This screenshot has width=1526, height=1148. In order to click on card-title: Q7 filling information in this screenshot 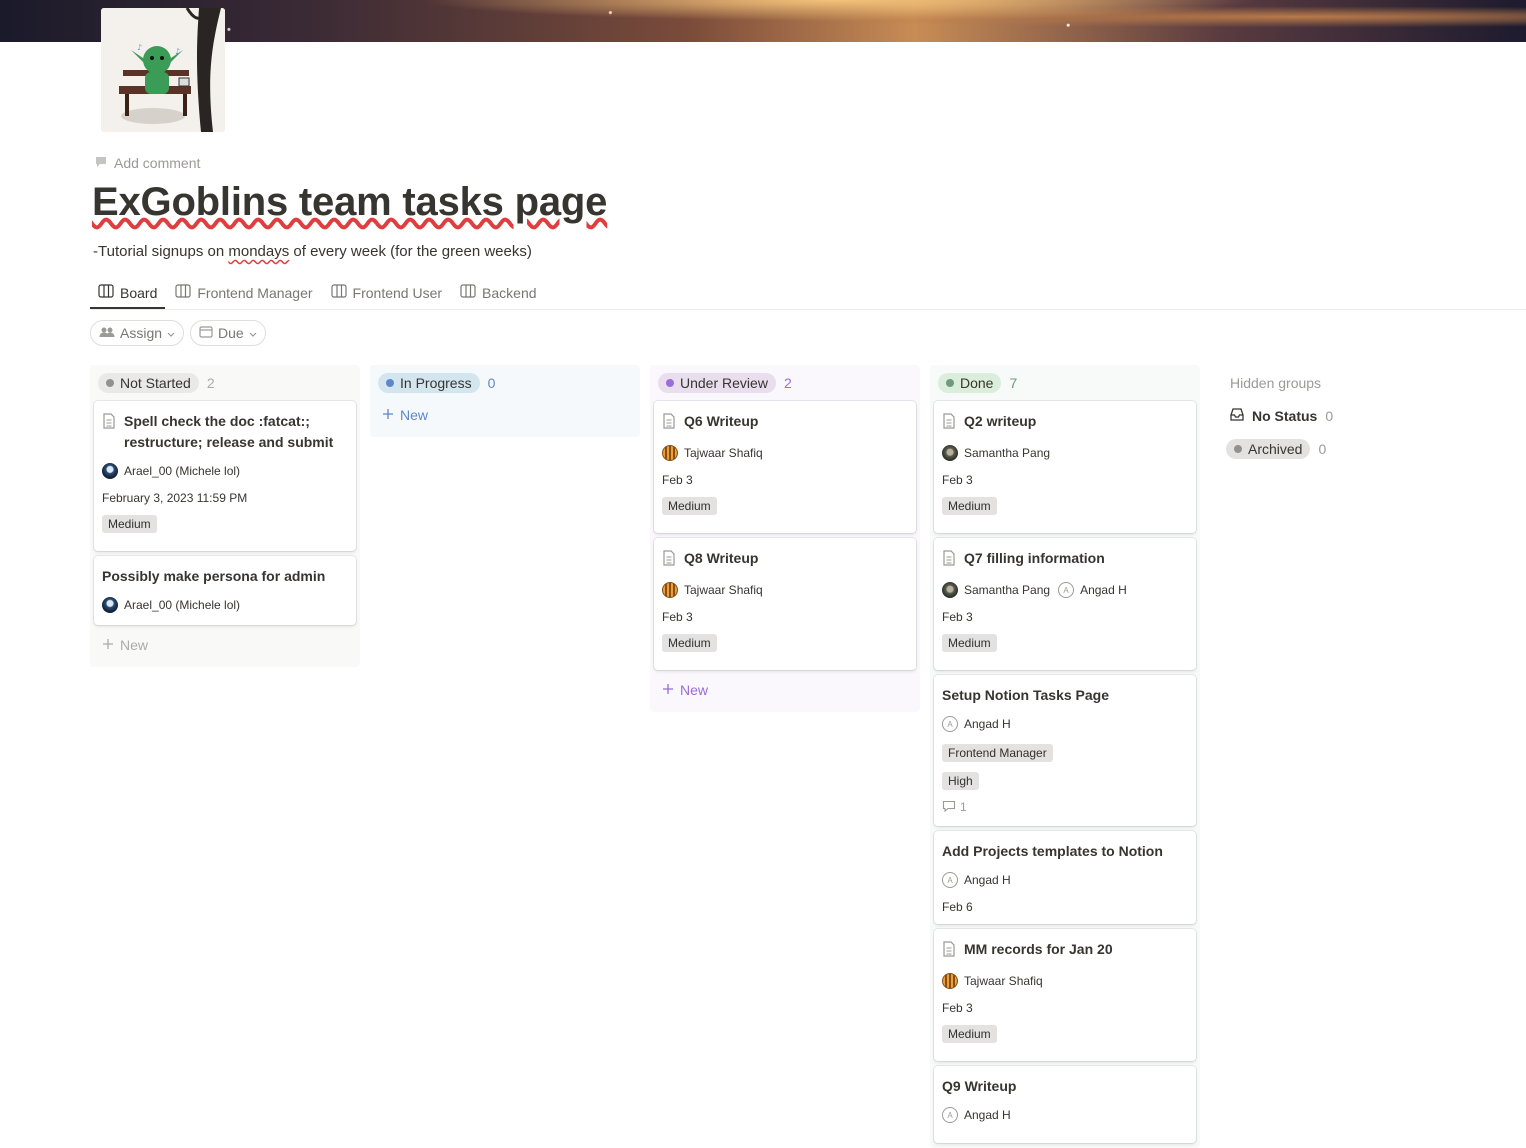, I will do `click(1065, 560)`.